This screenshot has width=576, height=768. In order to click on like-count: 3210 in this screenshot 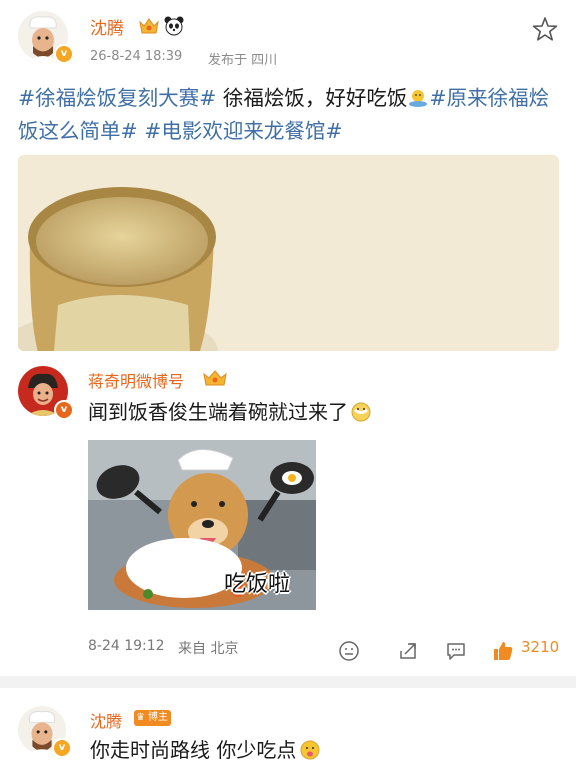, I will do `click(540, 647)`.